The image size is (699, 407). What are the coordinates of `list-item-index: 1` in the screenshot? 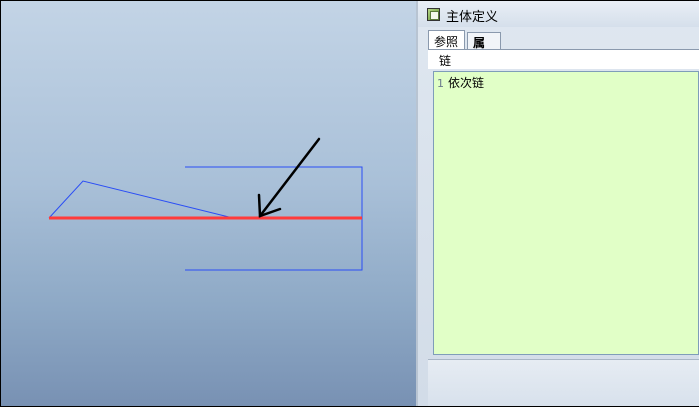 It's located at (440, 83).